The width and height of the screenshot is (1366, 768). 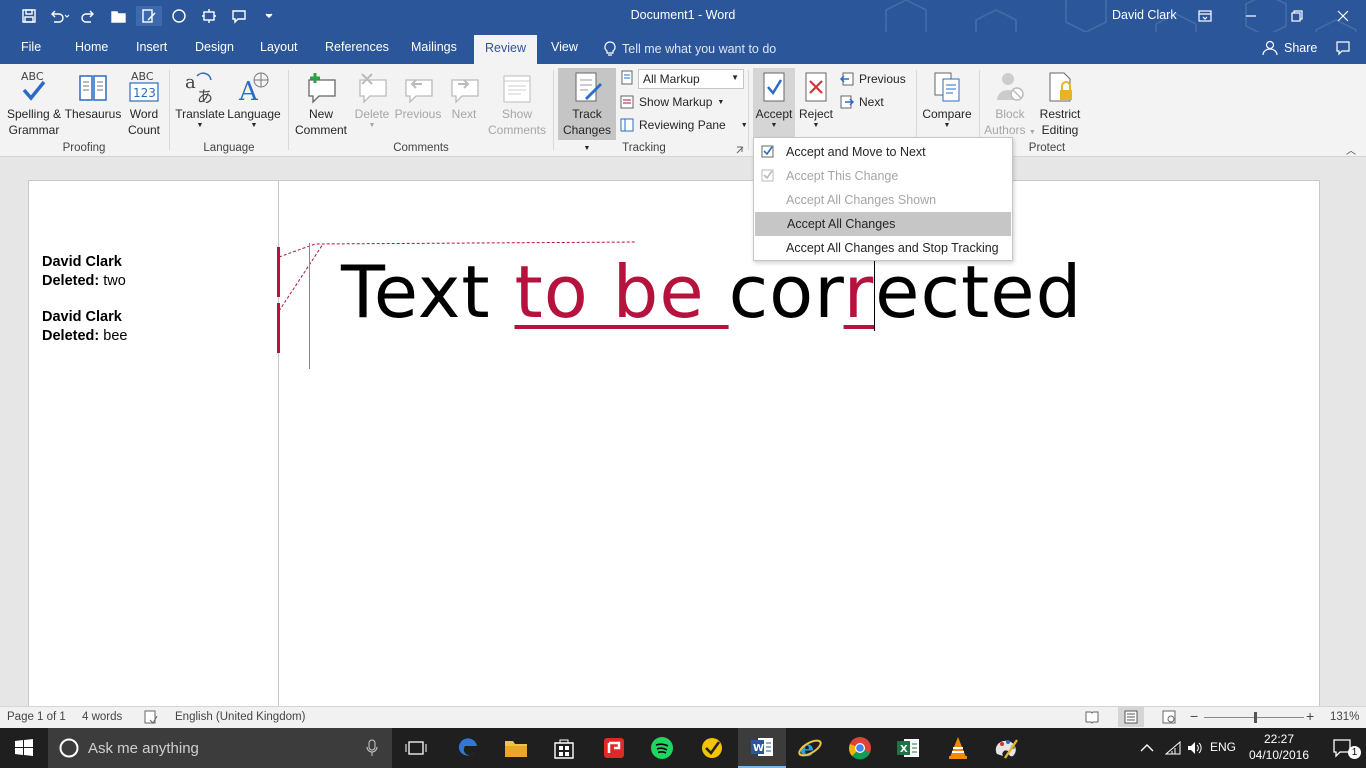 I want to click on tab-design: Design, so click(x=214, y=47).